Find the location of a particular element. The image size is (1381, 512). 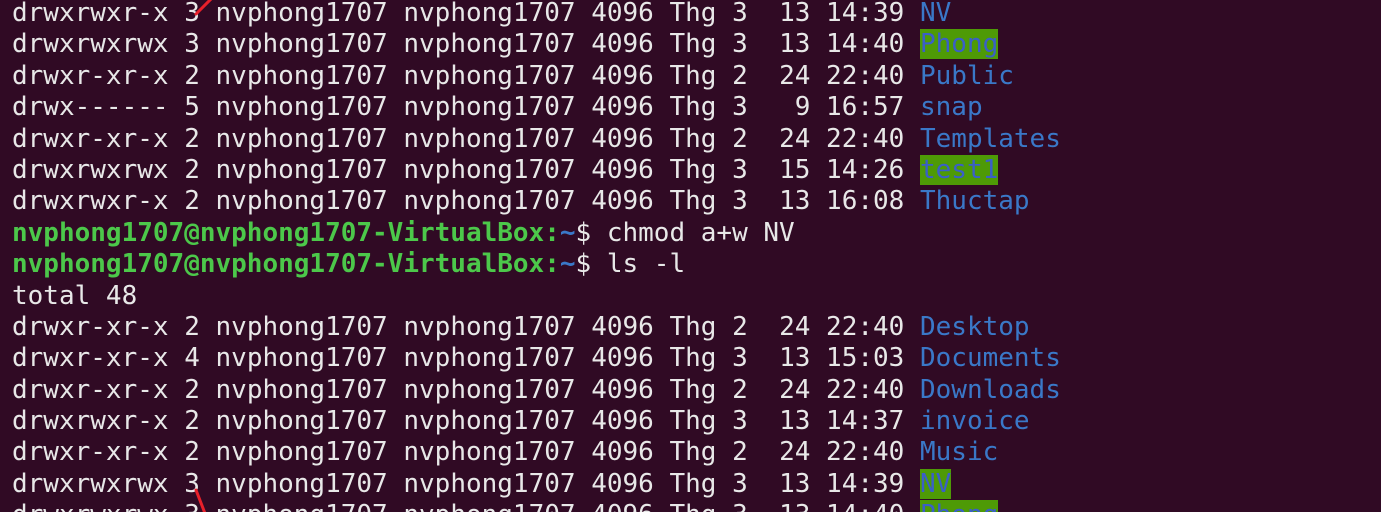

output-line: total 48 is located at coordinates (536, 296).